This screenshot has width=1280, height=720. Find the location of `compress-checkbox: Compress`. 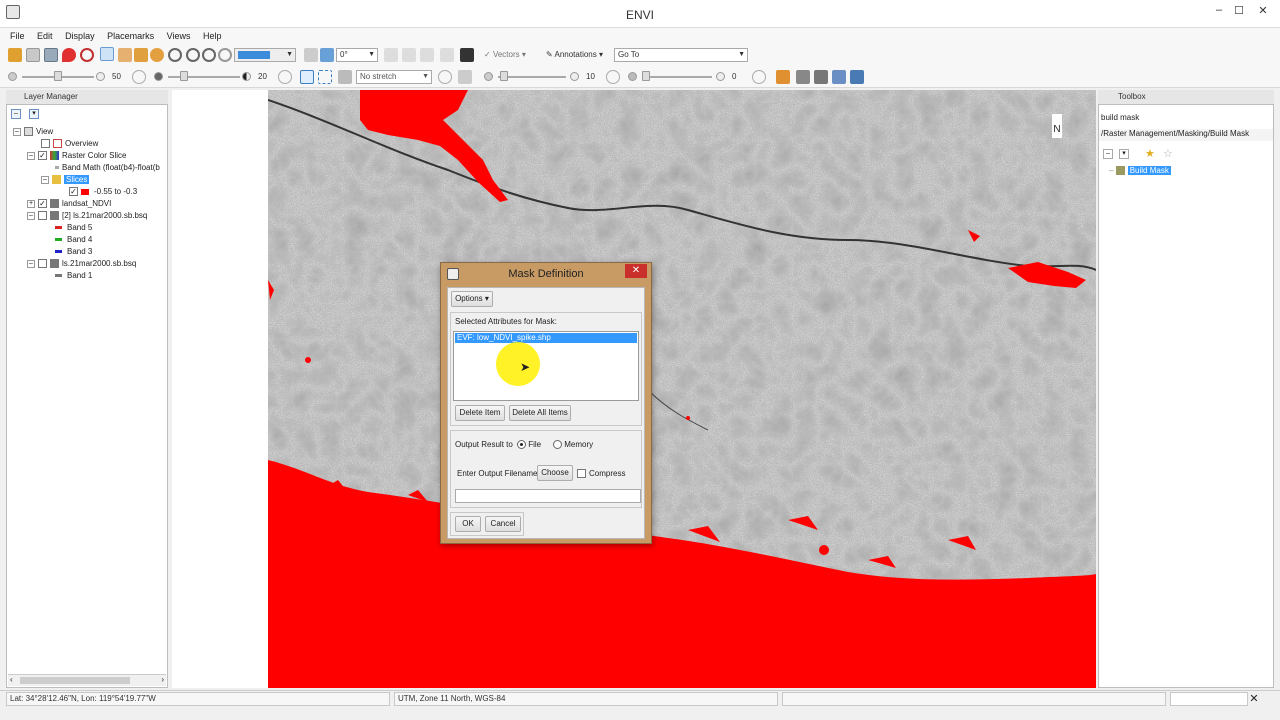

compress-checkbox: Compress is located at coordinates (601, 474).